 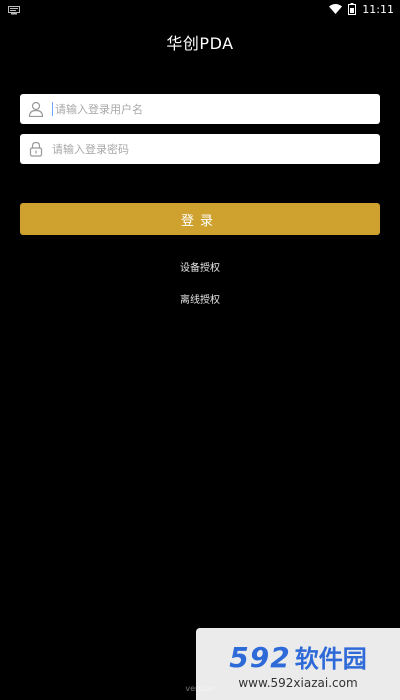 What do you see at coordinates (200, 298) in the screenshot?
I see `offline-auth-link: 离线授权` at bounding box center [200, 298].